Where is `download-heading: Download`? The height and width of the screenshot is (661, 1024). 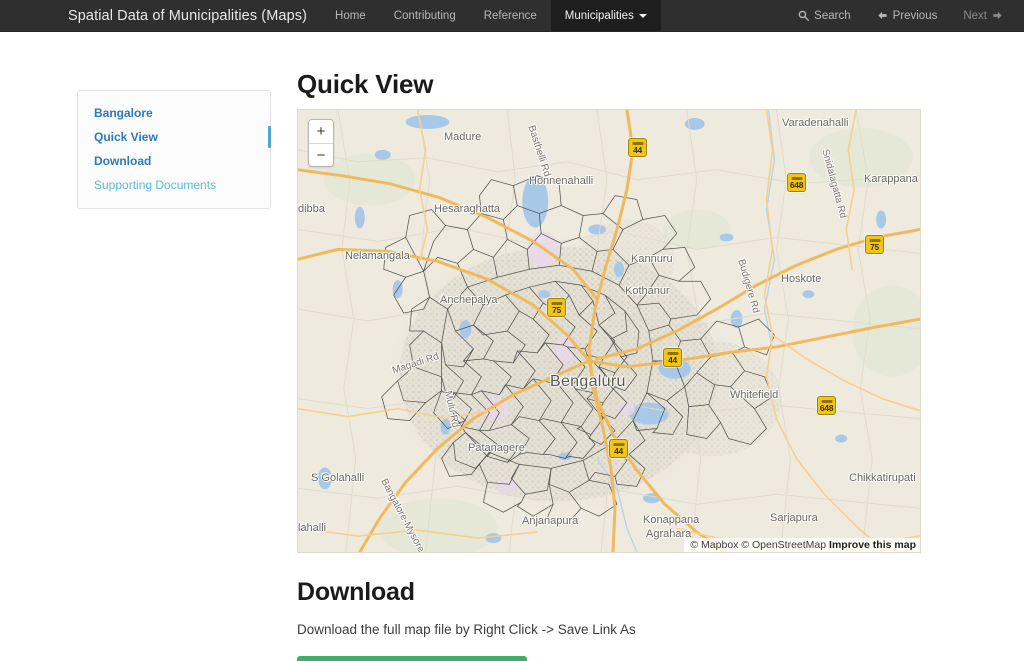
download-heading: Download is located at coordinates (356, 592).